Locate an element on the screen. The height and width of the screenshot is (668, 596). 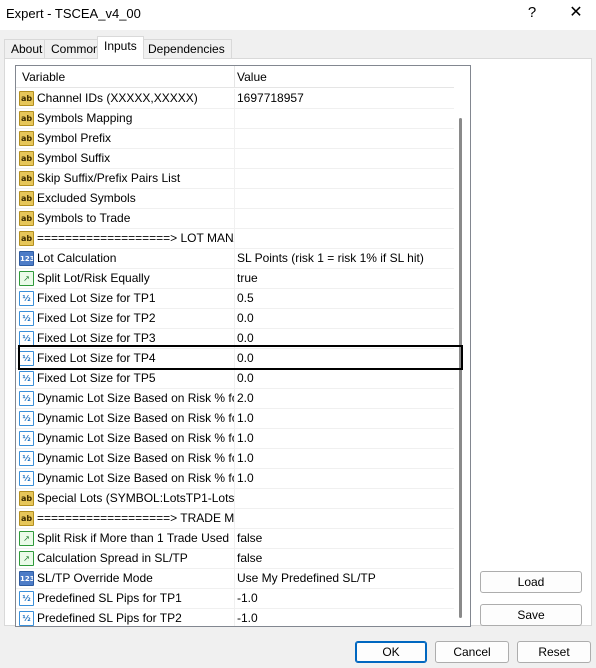
table-row: ↗ Split Lot/Risk Equally true is located at coordinates (235, 279).